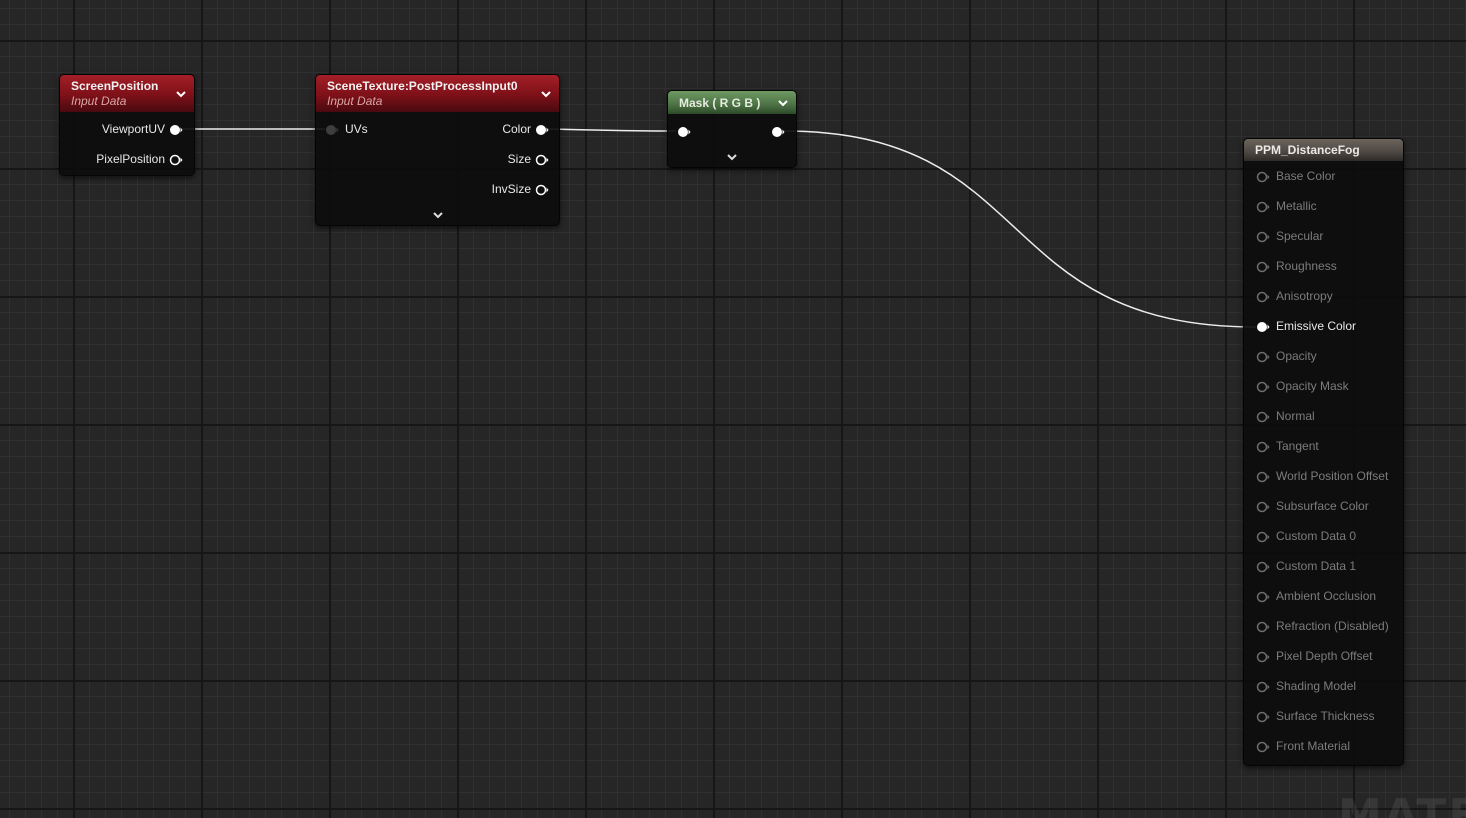 This screenshot has height=818, width=1466. I want to click on material-input-label: World Position Offset, so click(1332, 476).